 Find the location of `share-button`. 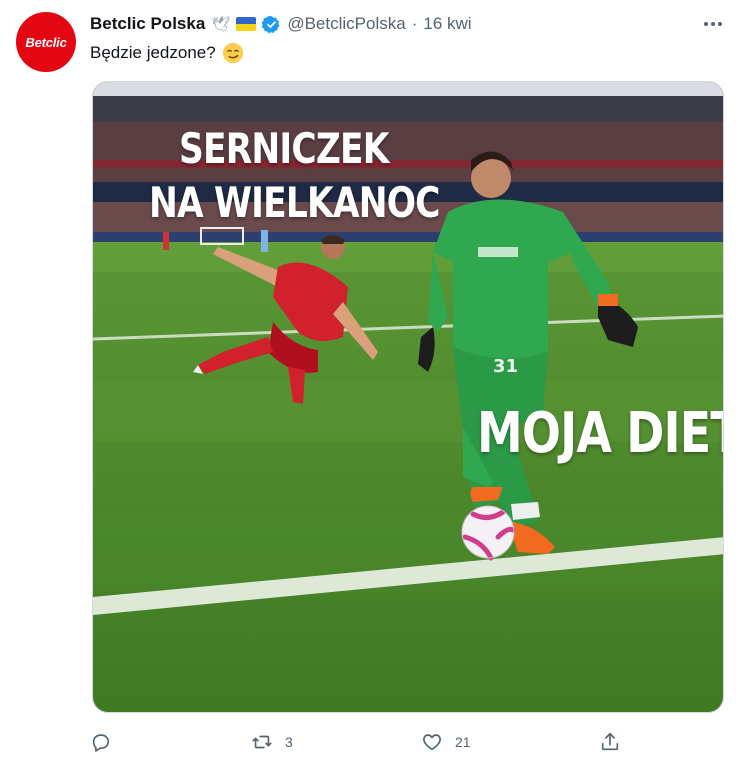

share-button is located at coordinates (616, 742).